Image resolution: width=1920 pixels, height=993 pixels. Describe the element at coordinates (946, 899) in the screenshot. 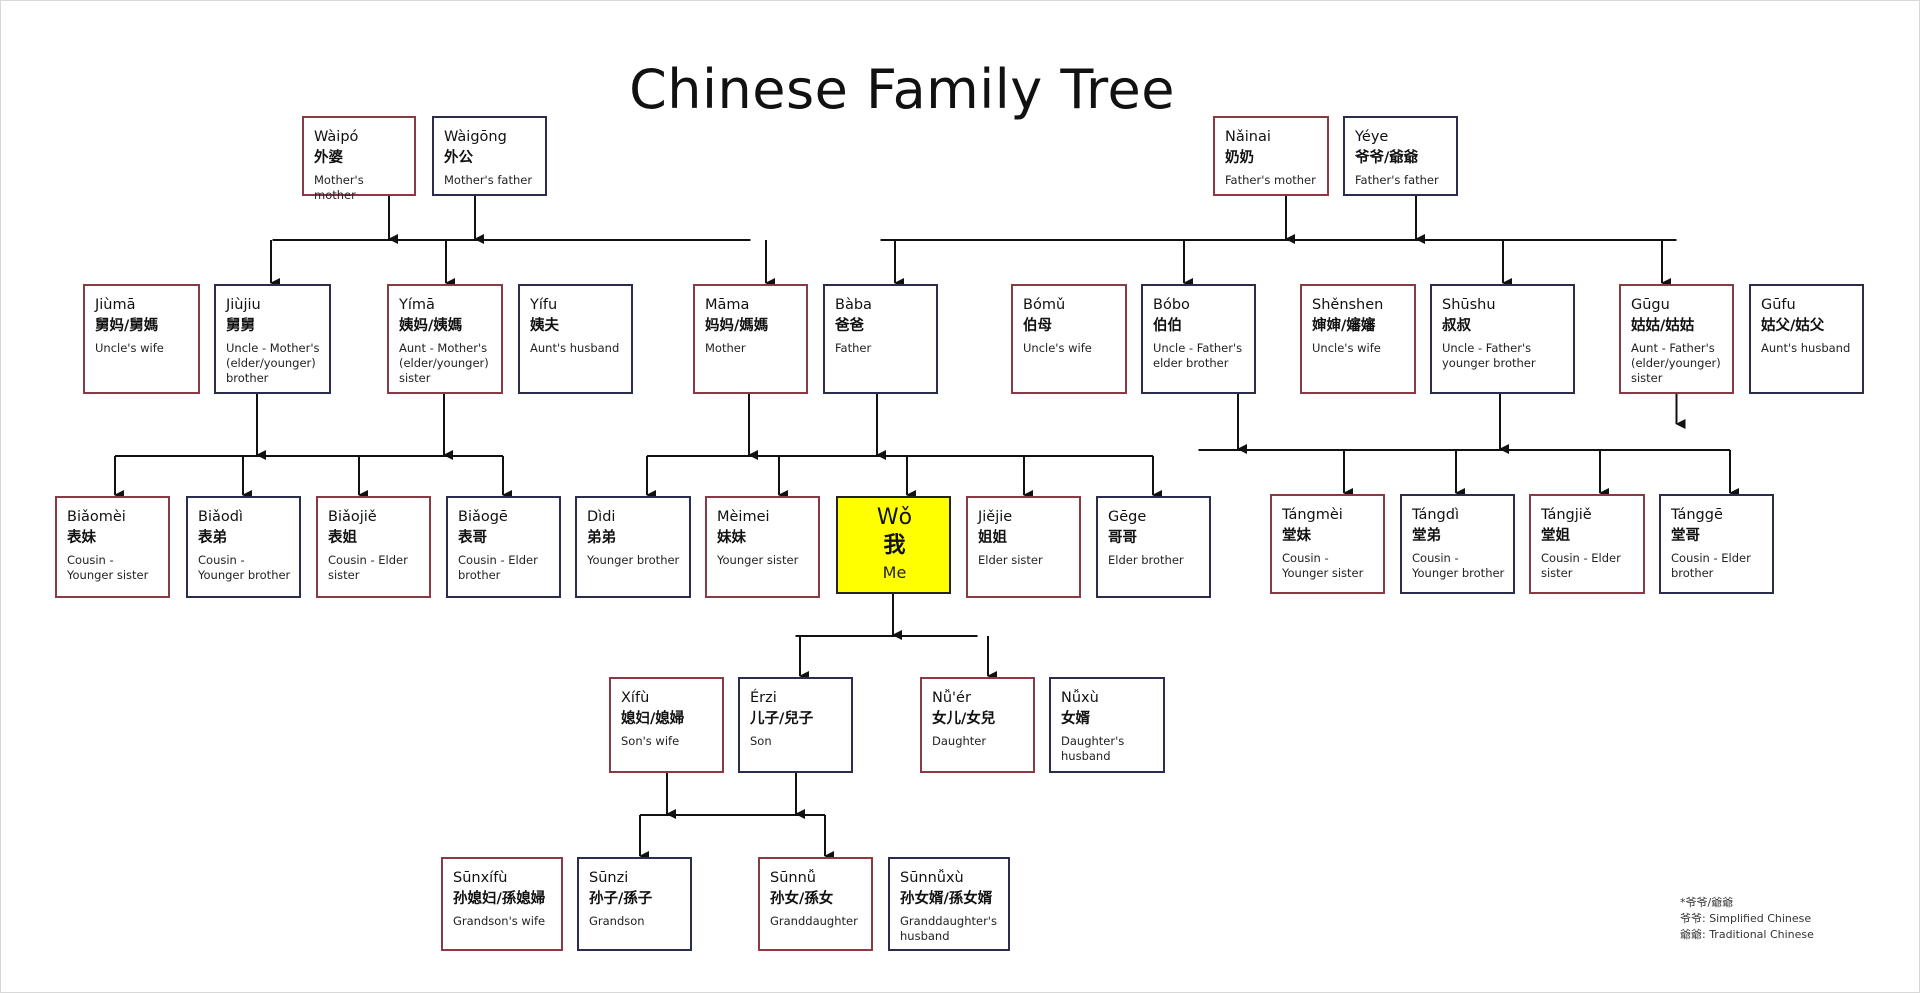

I see `node-hanzi: 孙女婿/孫女婿` at that location.